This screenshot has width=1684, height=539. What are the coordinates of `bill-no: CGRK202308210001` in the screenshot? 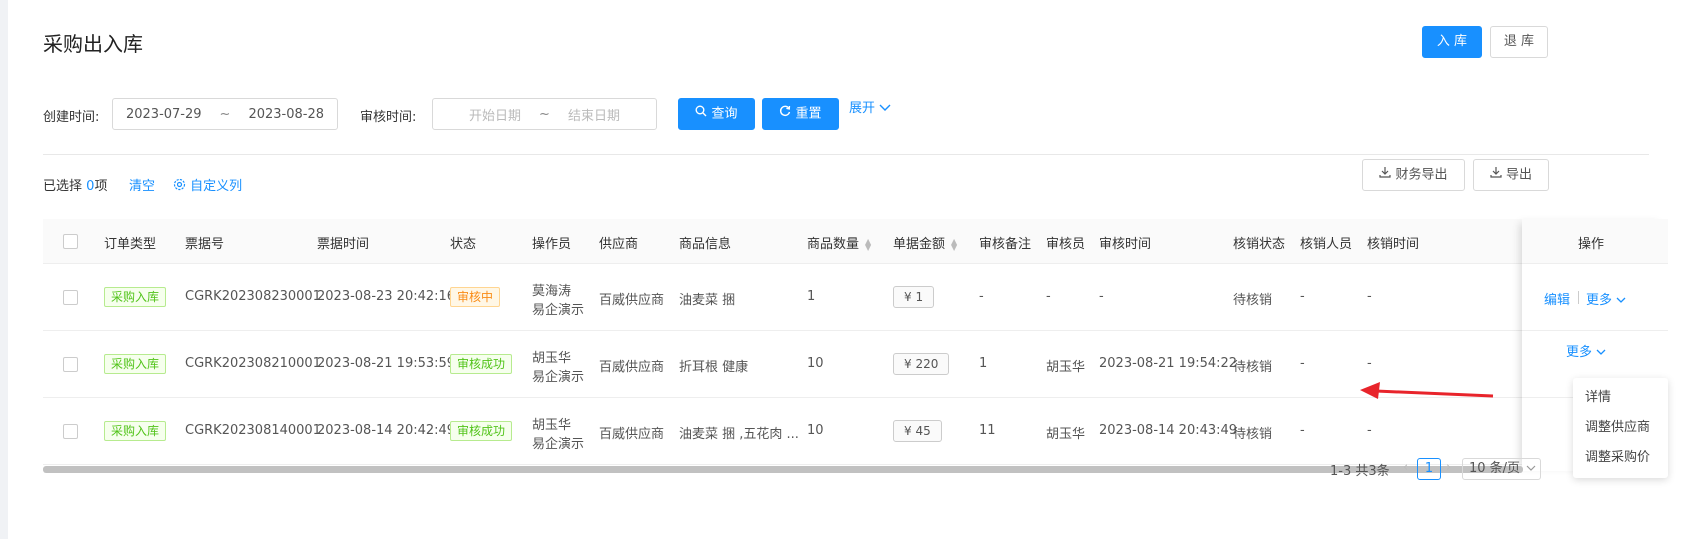 It's located at (253, 363).